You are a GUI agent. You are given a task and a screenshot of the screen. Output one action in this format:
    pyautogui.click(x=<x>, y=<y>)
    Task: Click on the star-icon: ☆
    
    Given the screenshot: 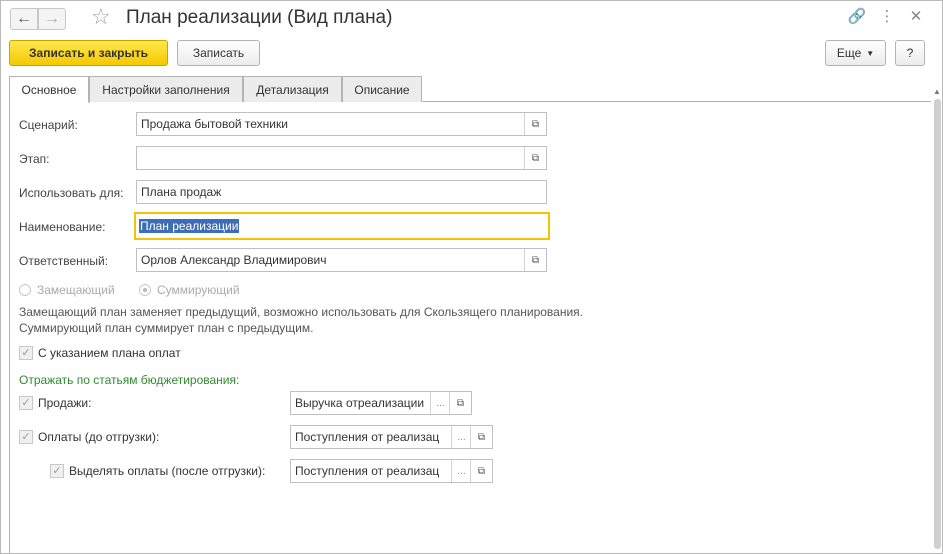 What is the action you would take?
    pyautogui.click(x=101, y=17)
    